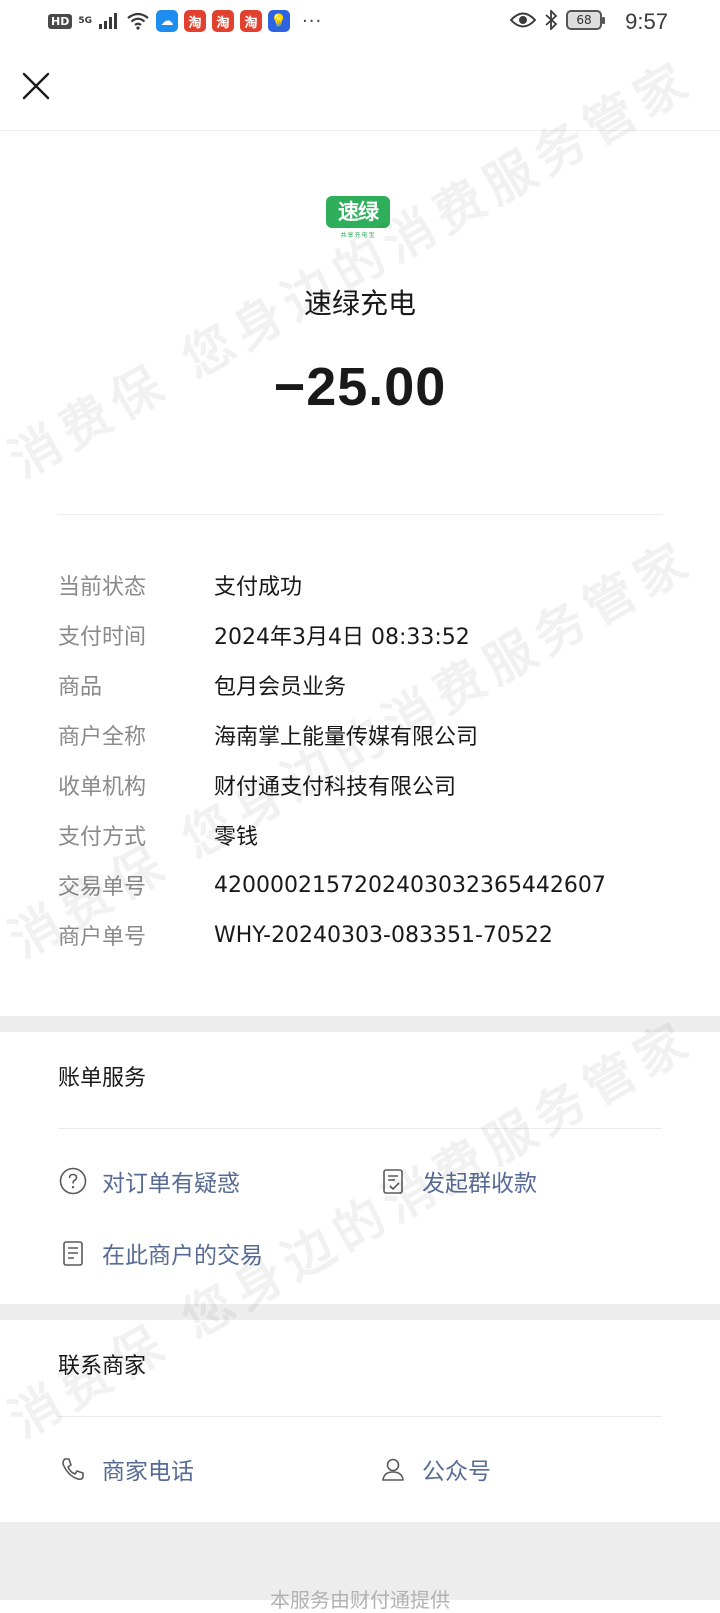 The width and height of the screenshot is (720, 1613). What do you see at coordinates (358, 212) in the screenshot?
I see `merchant-logo-text: 速绿` at bounding box center [358, 212].